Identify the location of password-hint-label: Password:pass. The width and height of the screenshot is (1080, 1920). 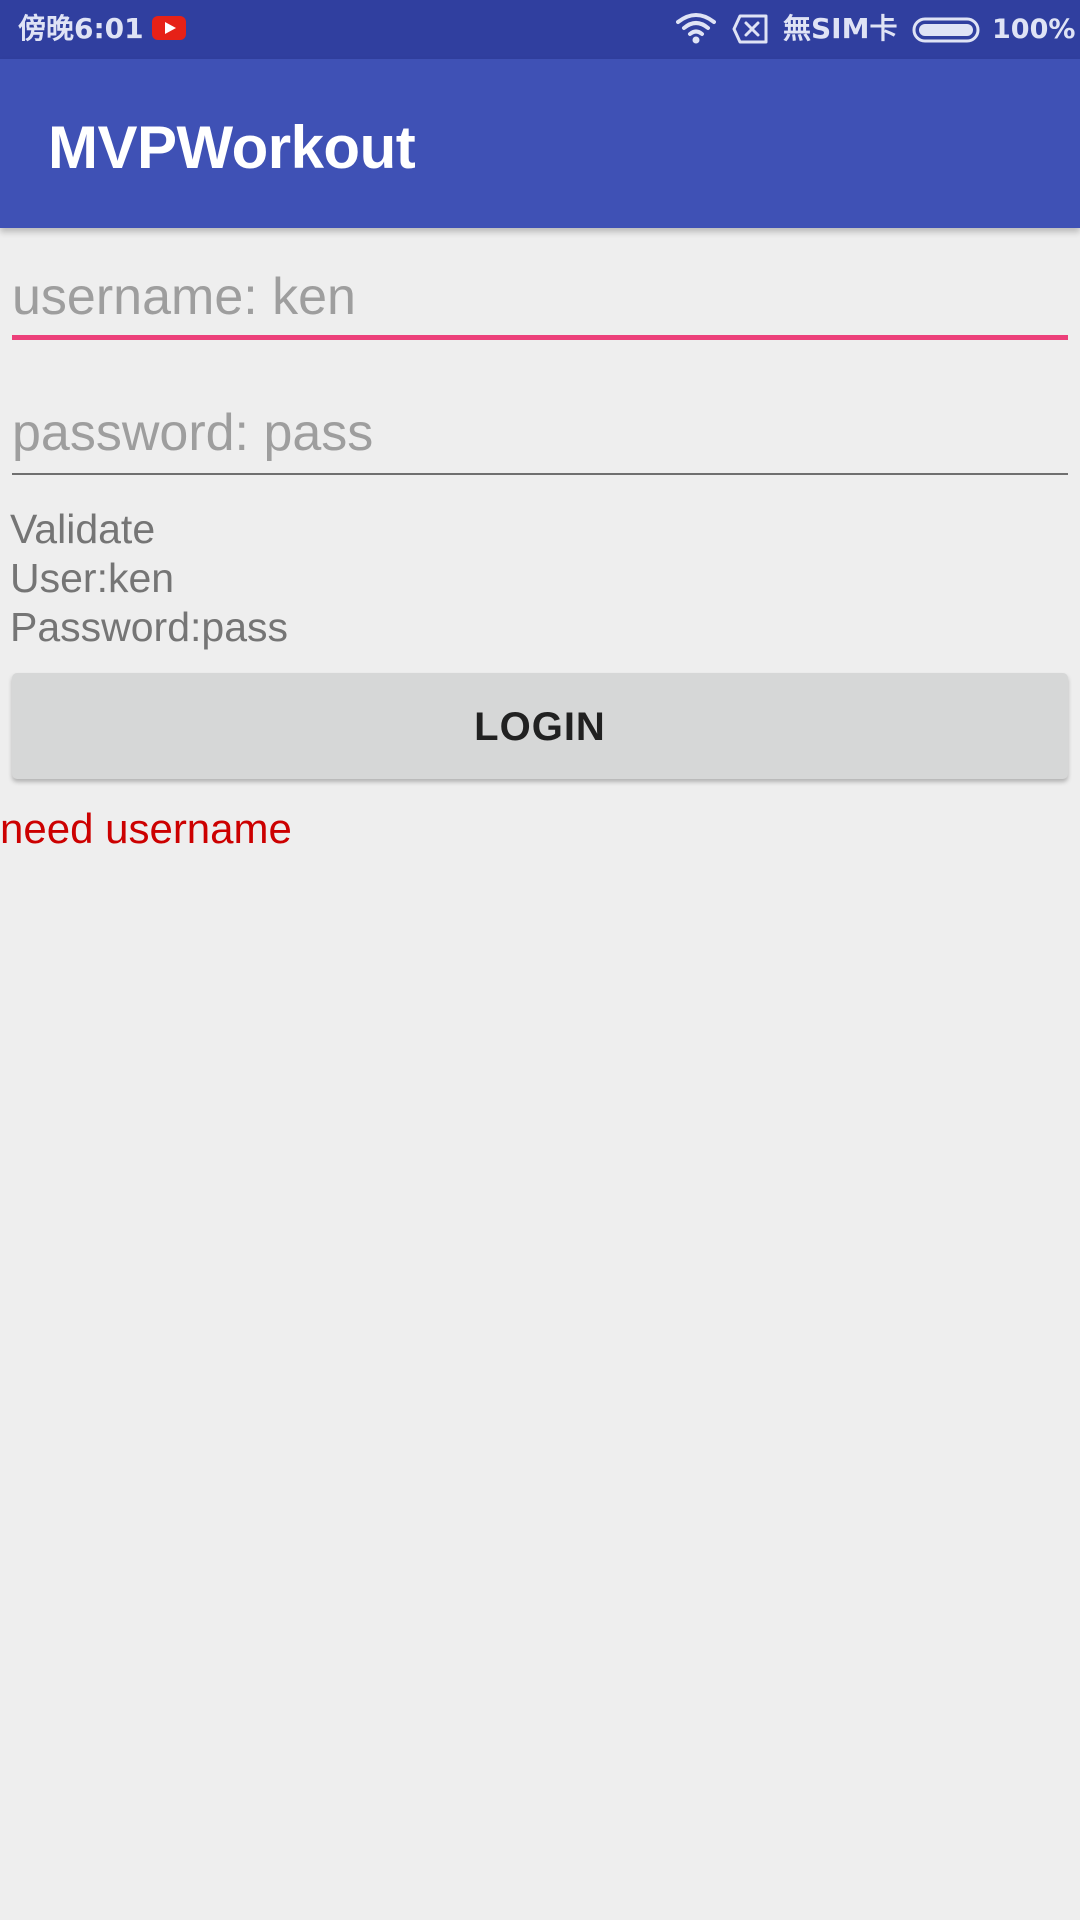
(149, 627).